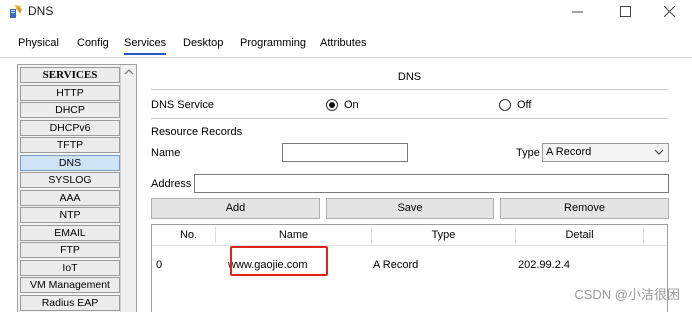 This screenshot has width=692, height=312. What do you see at coordinates (293, 235) in the screenshot?
I see `column-header-name: Name` at bounding box center [293, 235].